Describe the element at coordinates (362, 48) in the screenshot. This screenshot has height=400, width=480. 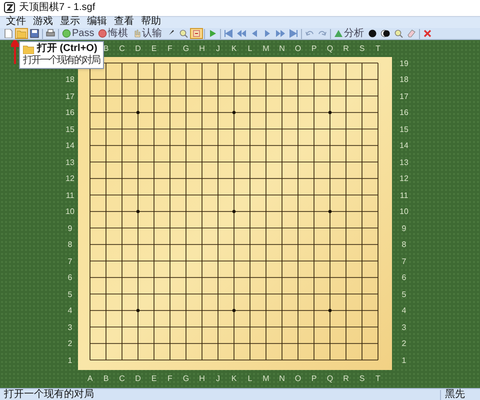
I see `column-label: S` at that location.